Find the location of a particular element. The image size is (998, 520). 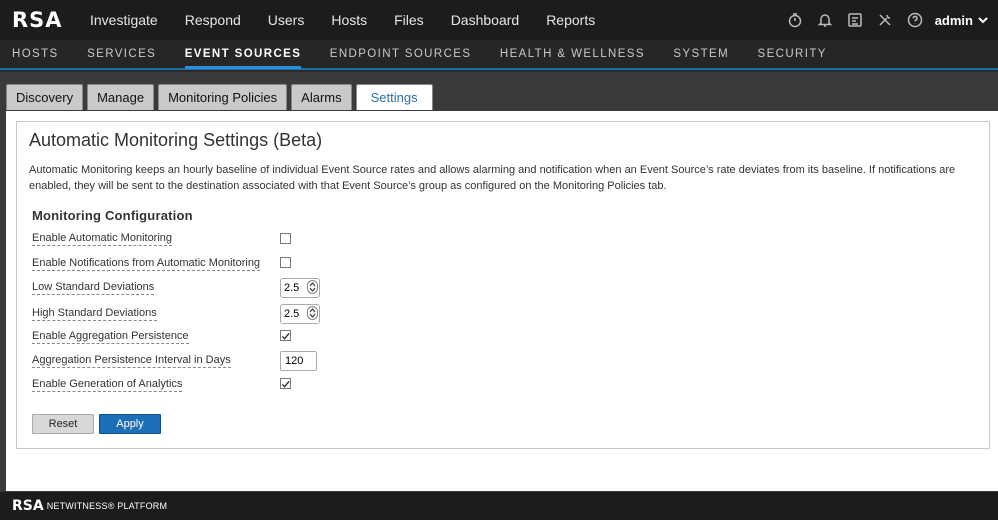

subnav-event-sources: EVENT SOURCES is located at coordinates (243, 54).